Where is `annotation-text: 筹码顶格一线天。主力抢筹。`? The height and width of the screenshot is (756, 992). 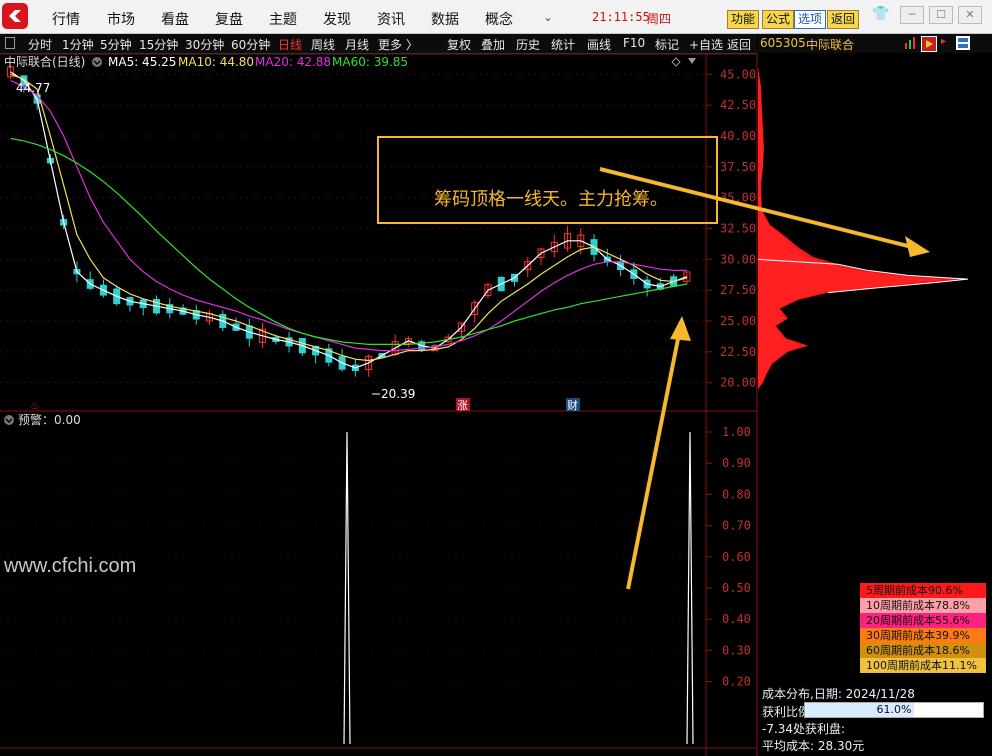
annotation-text: 筹码顶格一线天。主力抢筹。 is located at coordinates (551, 199).